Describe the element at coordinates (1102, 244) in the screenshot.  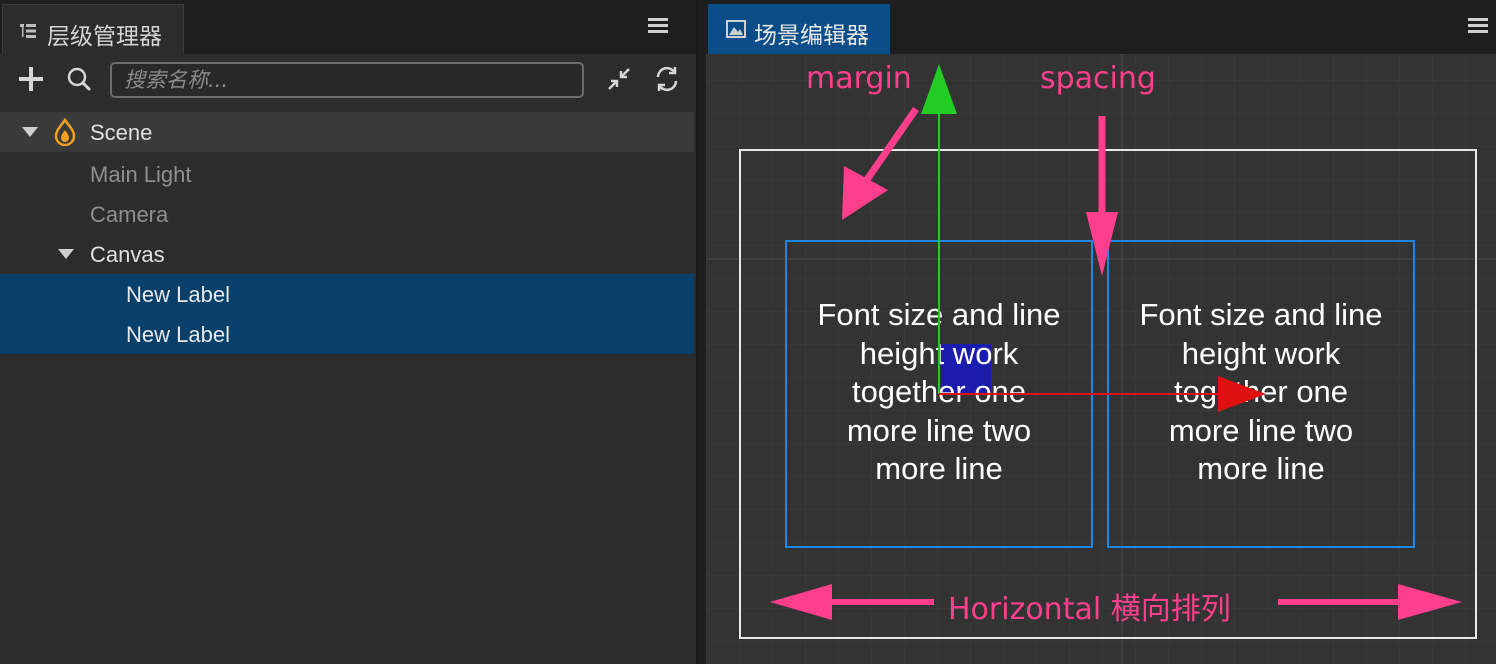
I see `spacing-arrow-head-icon` at that location.